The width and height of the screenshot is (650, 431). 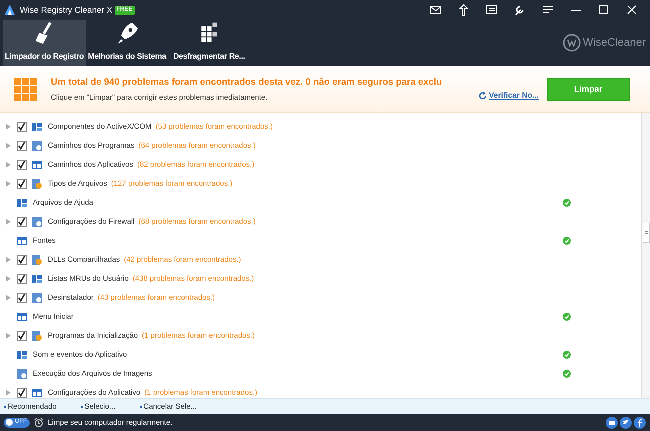 What do you see at coordinates (548, 10) in the screenshot?
I see `menu-icon` at bounding box center [548, 10].